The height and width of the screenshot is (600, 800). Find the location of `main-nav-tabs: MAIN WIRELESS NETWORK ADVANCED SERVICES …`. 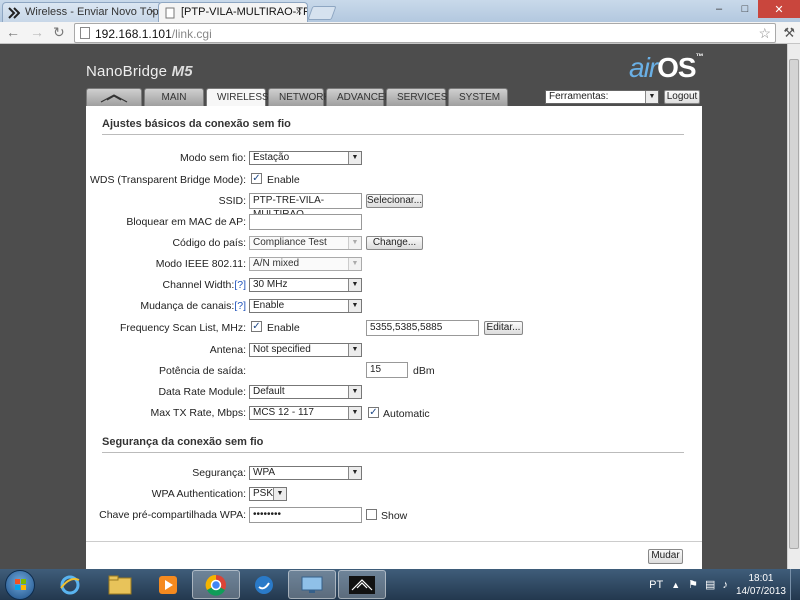

main-nav-tabs: MAIN WIRELESS NETWORK ADVANCED SERVICES … is located at coordinates (298, 97).